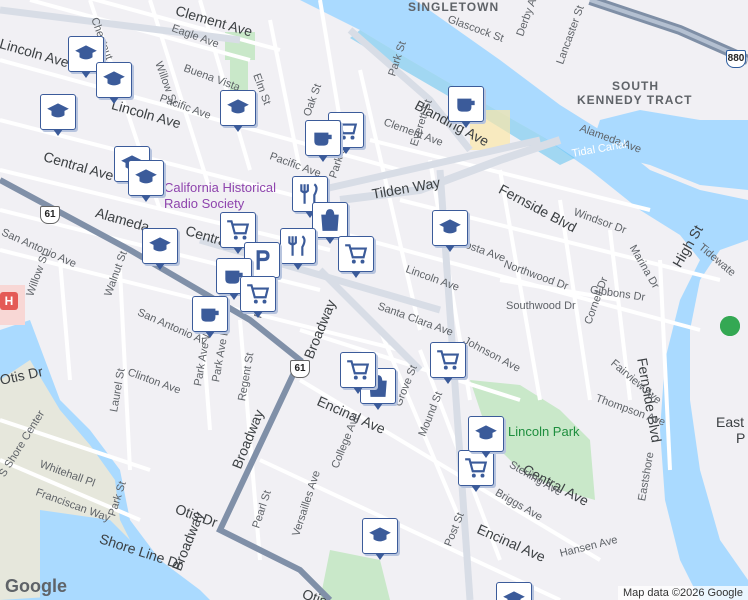 The height and width of the screenshot is (600, 748). I want to click on poi-label-radio-society: Radio Society, so click(204, 203).